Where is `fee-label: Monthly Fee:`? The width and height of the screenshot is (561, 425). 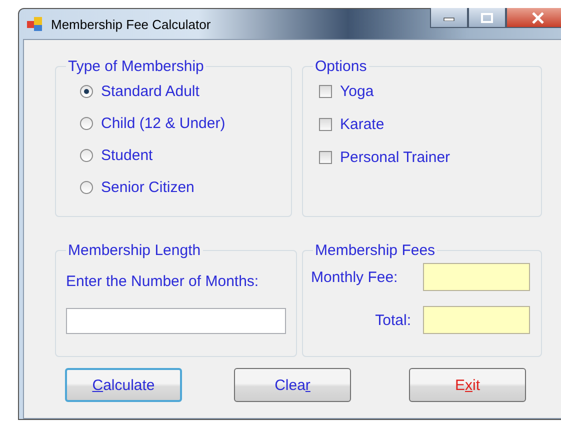
fee-label: Monthly Fee: is located at coordinates (355, 277).